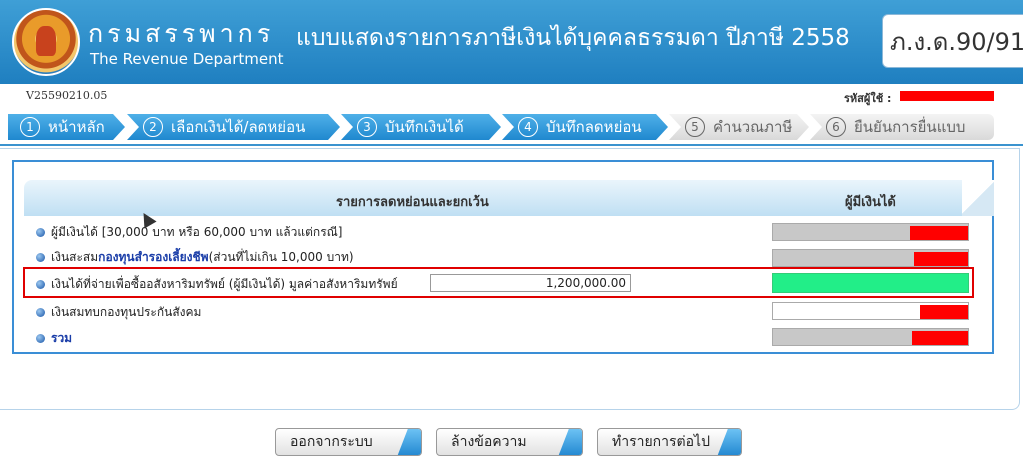 This screenshot has width=1023, height=463. What do you see at coordinates (489, 442) in the screenshot?
I see `clear-button-label: ล้างข้อความ` at bounding box center [489, 442].